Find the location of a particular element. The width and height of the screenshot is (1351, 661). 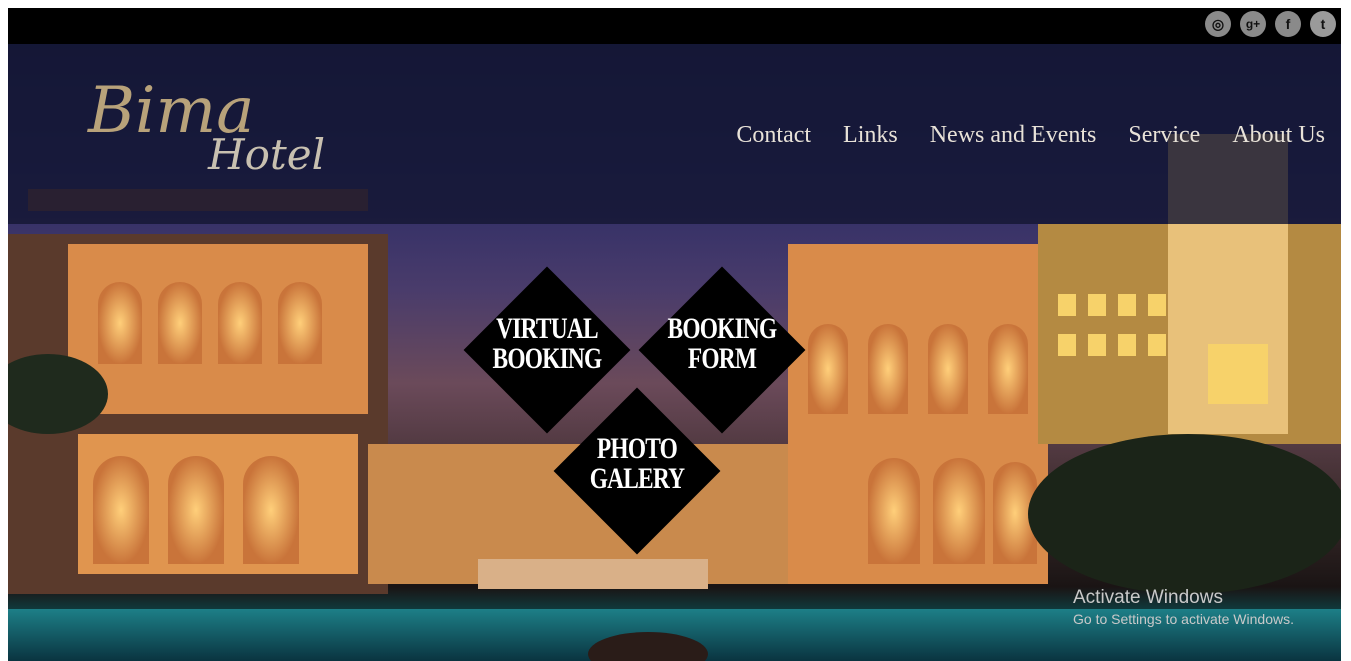

photo-gallery-line1: PHOTO is located at coordinates (637, 448).